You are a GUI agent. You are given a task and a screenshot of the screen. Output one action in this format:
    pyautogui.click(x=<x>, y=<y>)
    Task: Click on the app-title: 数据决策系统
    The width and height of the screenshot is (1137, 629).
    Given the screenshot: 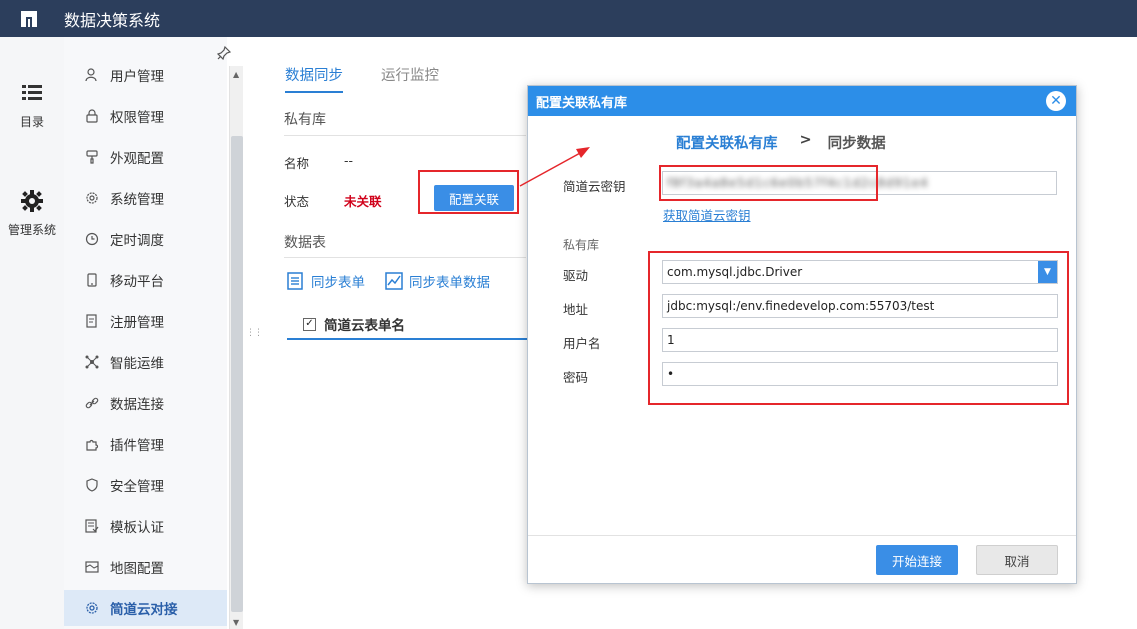 What is the action you would take?
    pyautogui.click(x=112, y=20)
    